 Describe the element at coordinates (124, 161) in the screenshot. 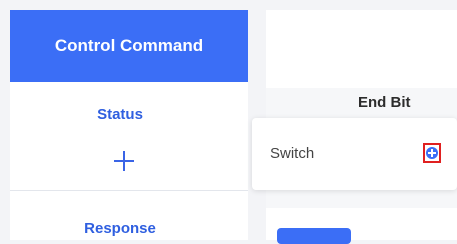

I see `plus-icon` at that location.